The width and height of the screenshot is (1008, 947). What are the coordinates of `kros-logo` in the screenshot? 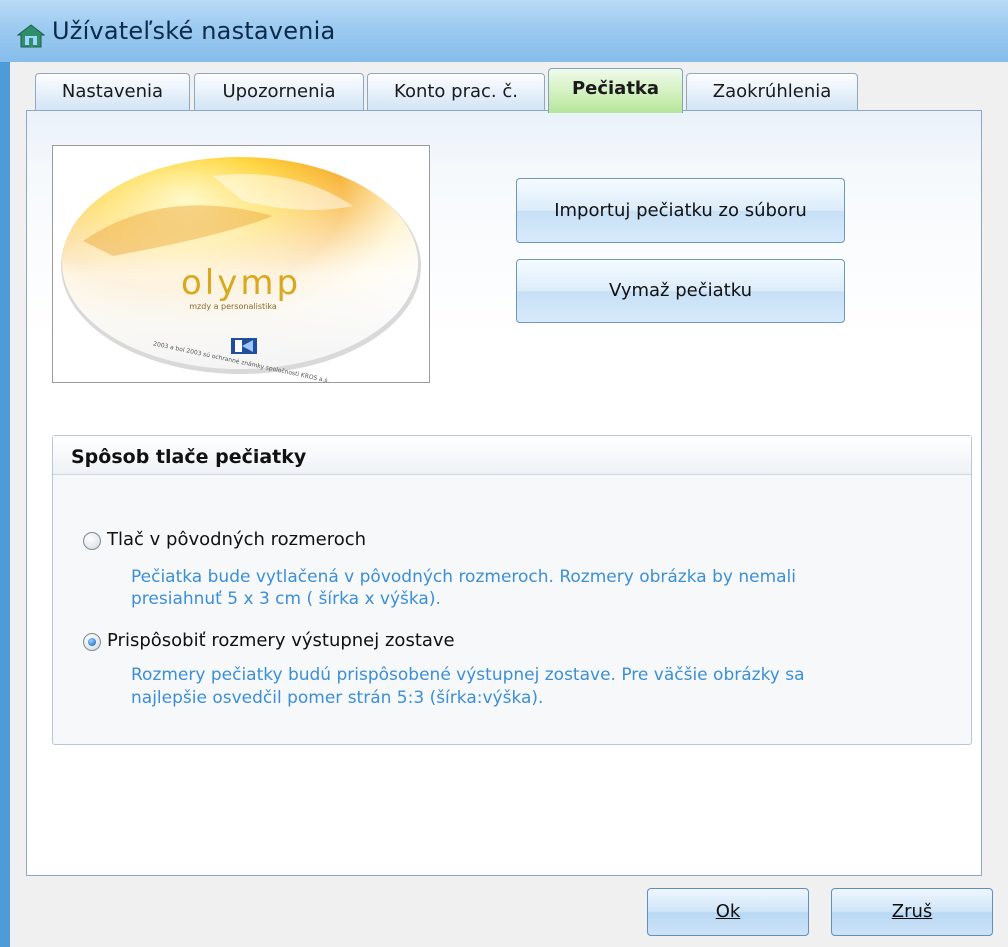 It's located at (244, 346).